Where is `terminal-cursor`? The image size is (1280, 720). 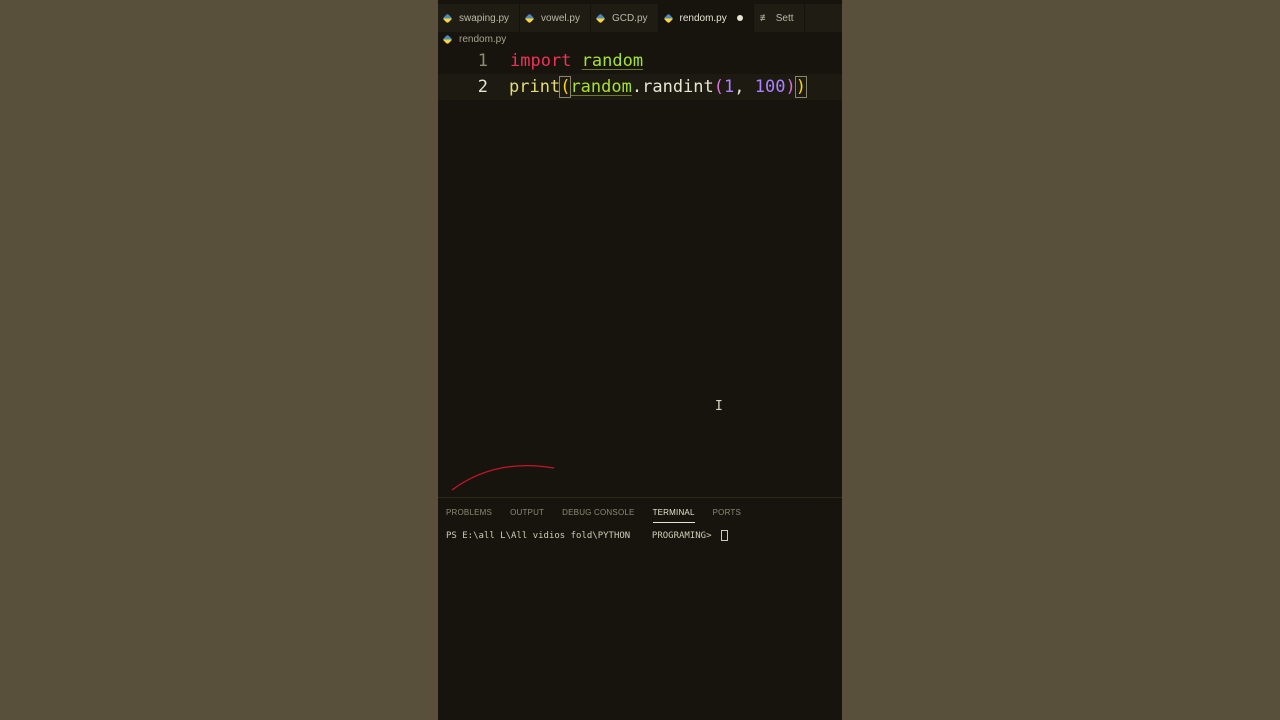 terminal-cursor is located at coordinates (724, 535).